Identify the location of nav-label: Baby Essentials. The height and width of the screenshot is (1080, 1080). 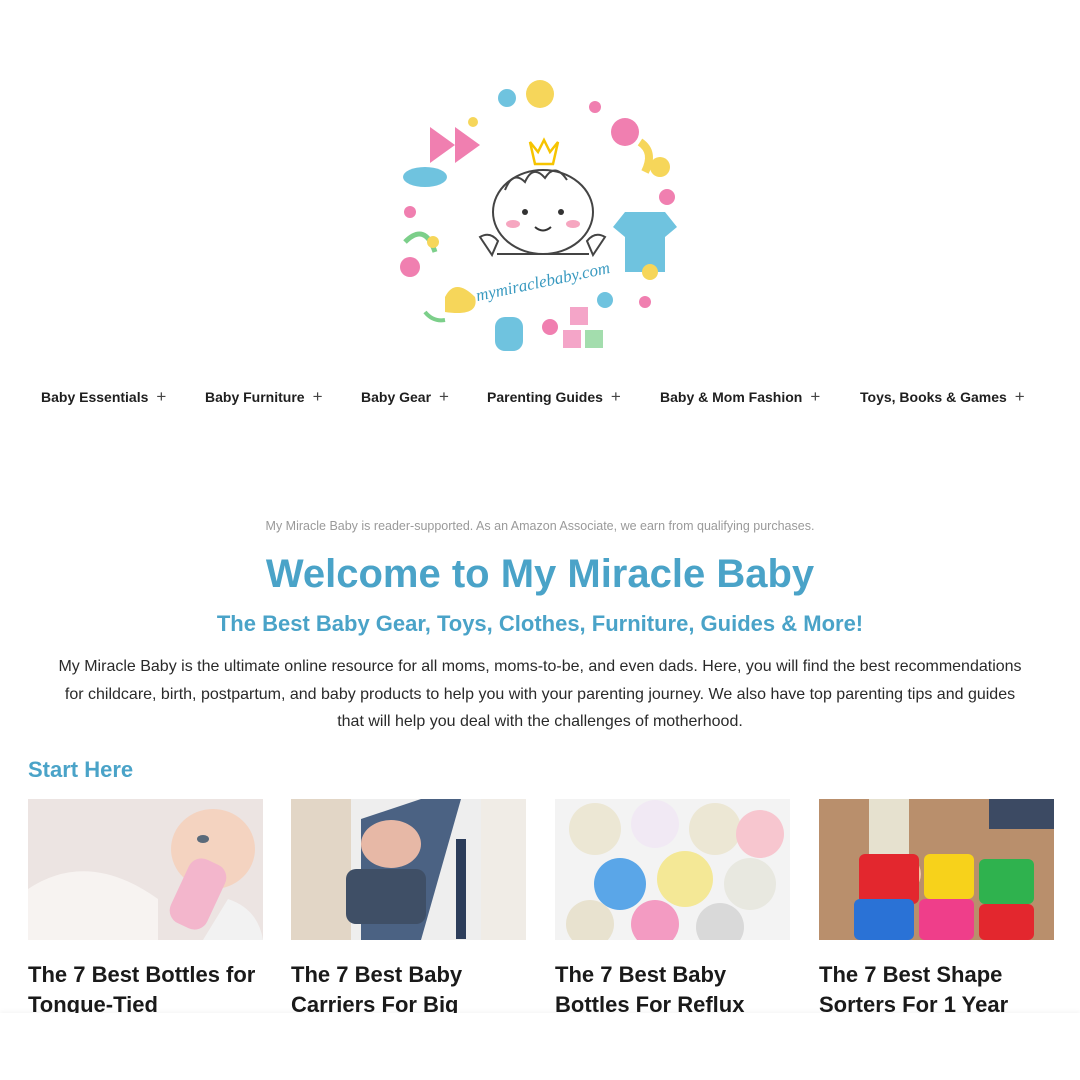
(95, 396).